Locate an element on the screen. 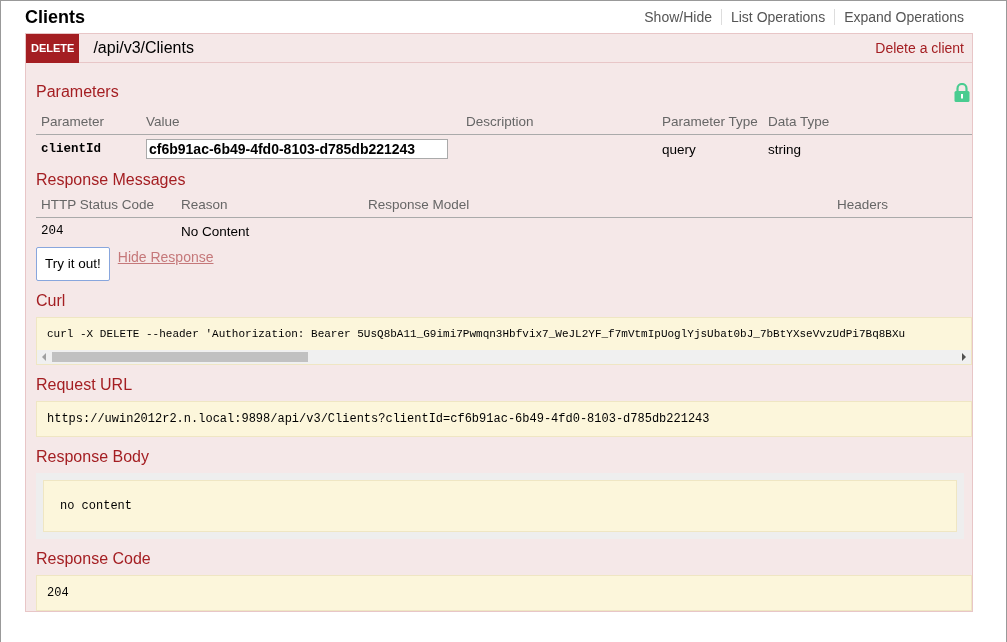 The image size is (1007, 642). scroll-right-arrow-icon is located at coordinates (964, 357).